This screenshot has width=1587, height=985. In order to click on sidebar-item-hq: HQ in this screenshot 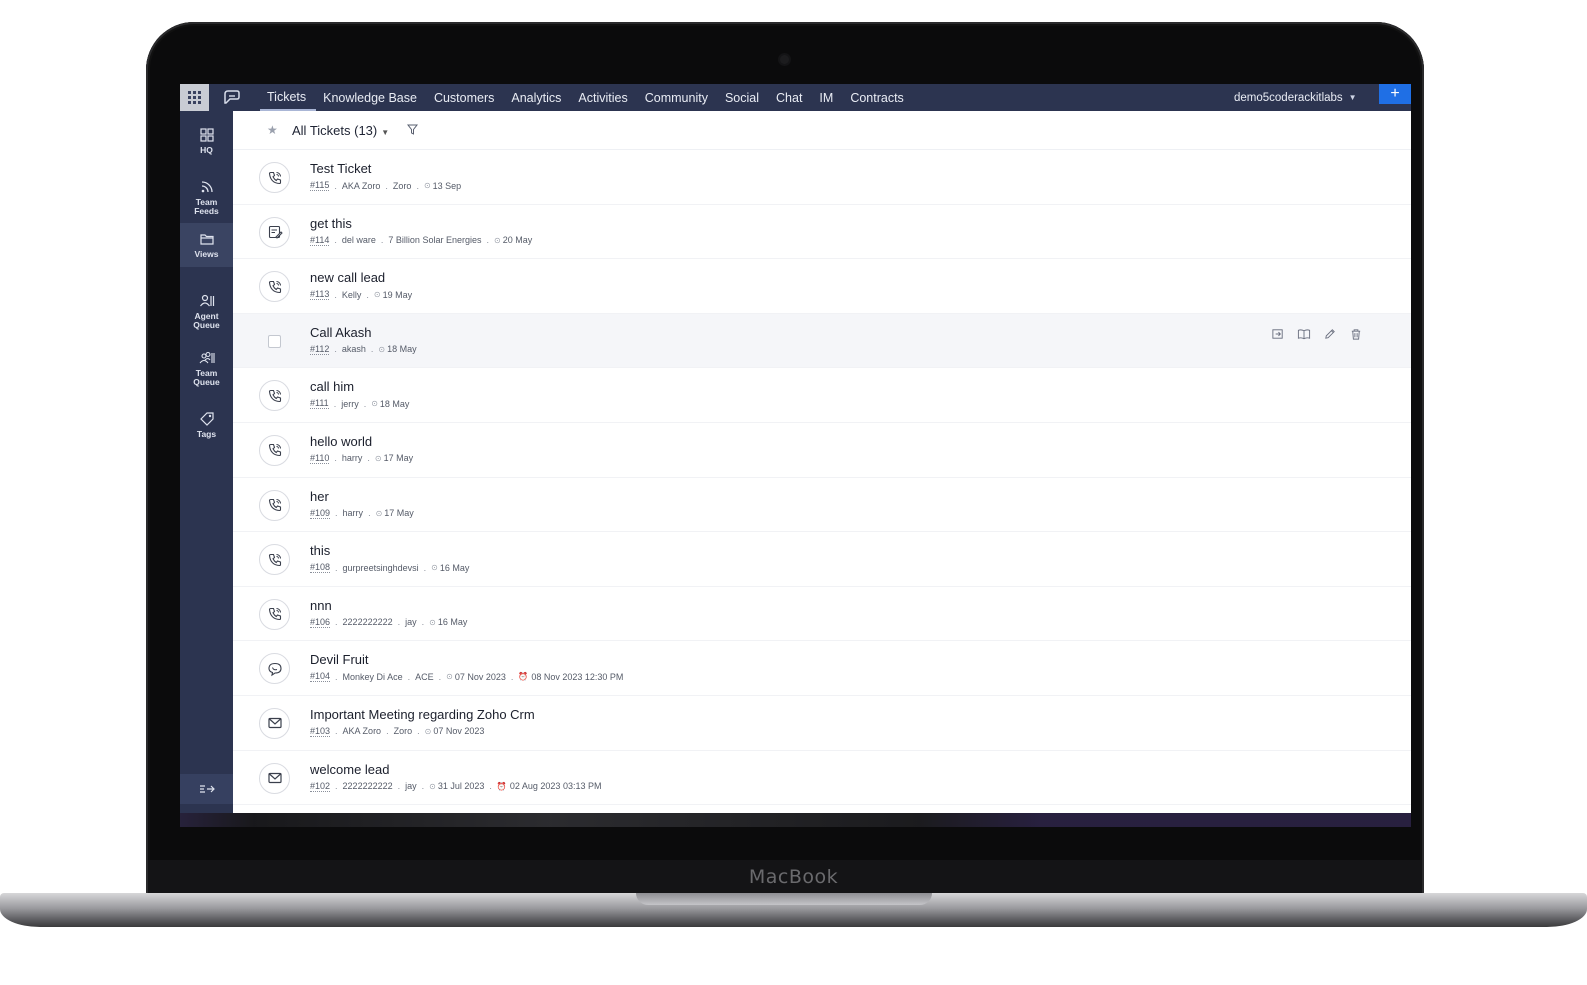, I will do `click(206, 141)`.